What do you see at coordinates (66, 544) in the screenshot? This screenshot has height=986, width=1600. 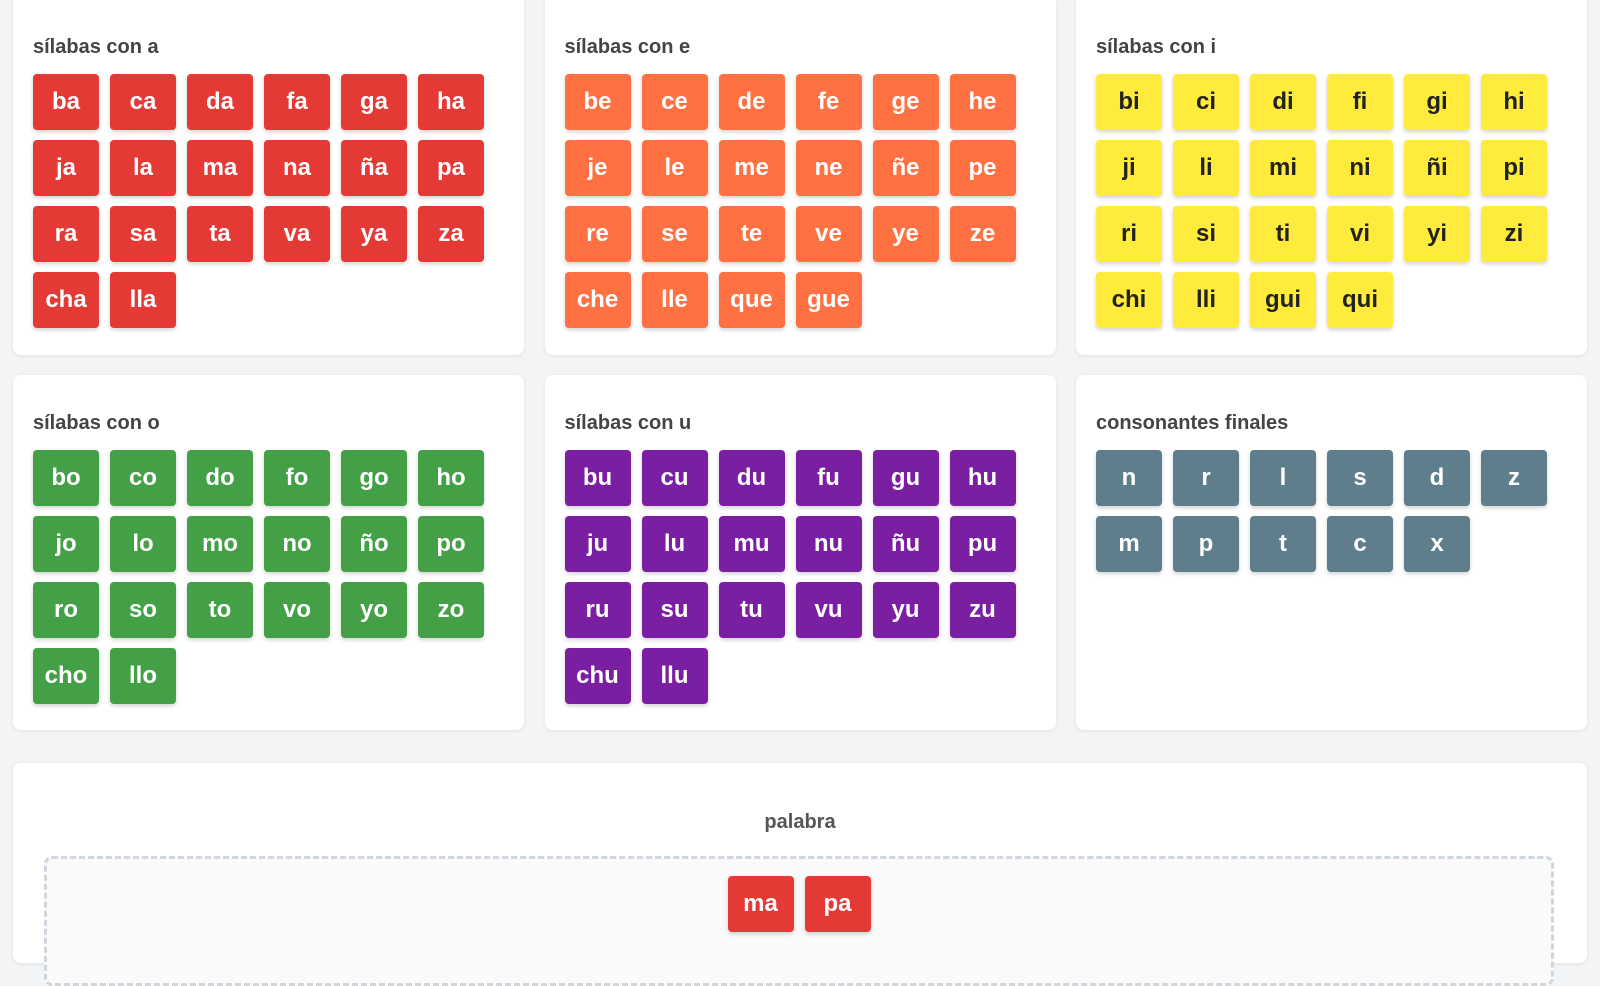 I see `syllable-tile: jo` at bounding box center [66, 544].